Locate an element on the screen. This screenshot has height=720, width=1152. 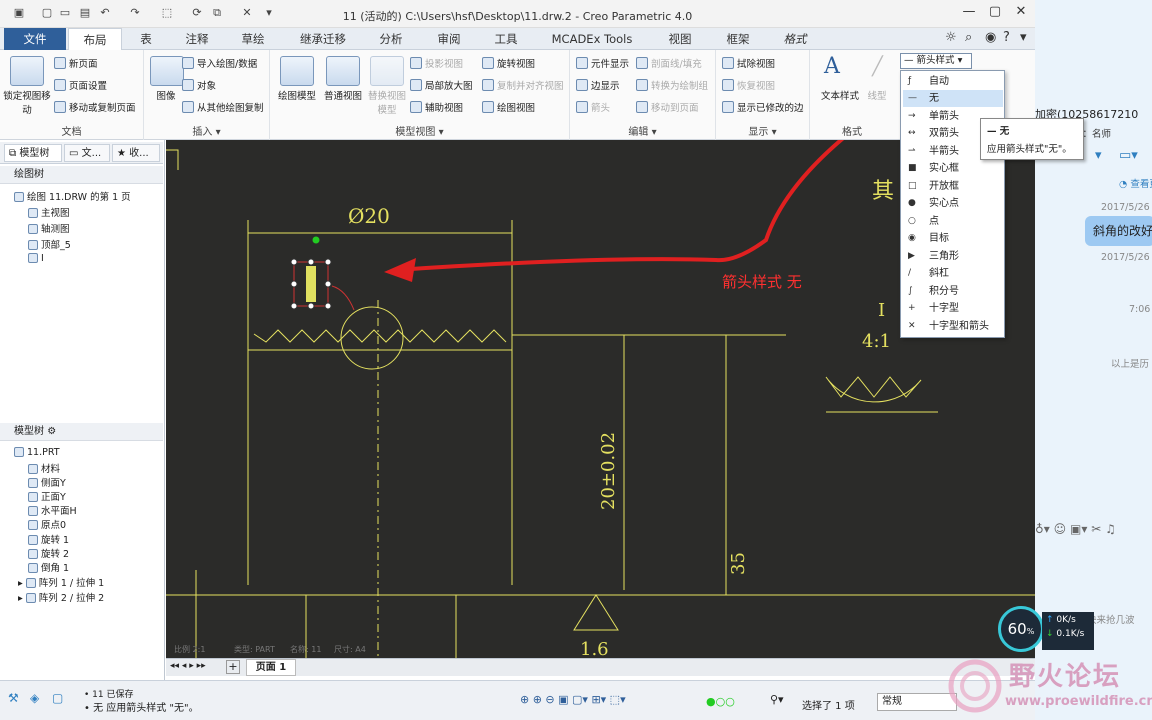
model-icon: ◈ is located at coordinates (34, 698).